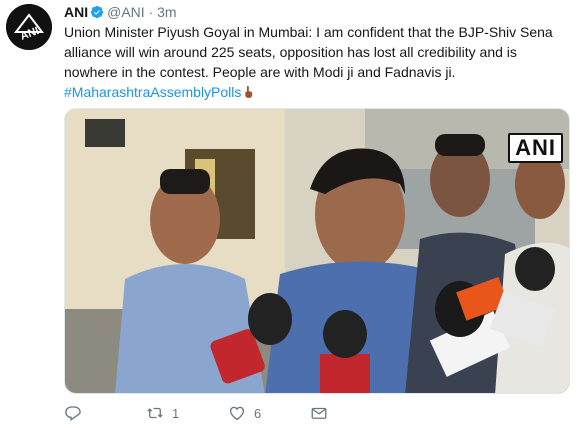 Image resolution: width=584 pixels, height=428 pixels. What do you see at coordinates (73, 414) in the screenshot?
I see `reply-icon` at bounding box center [73, 414].